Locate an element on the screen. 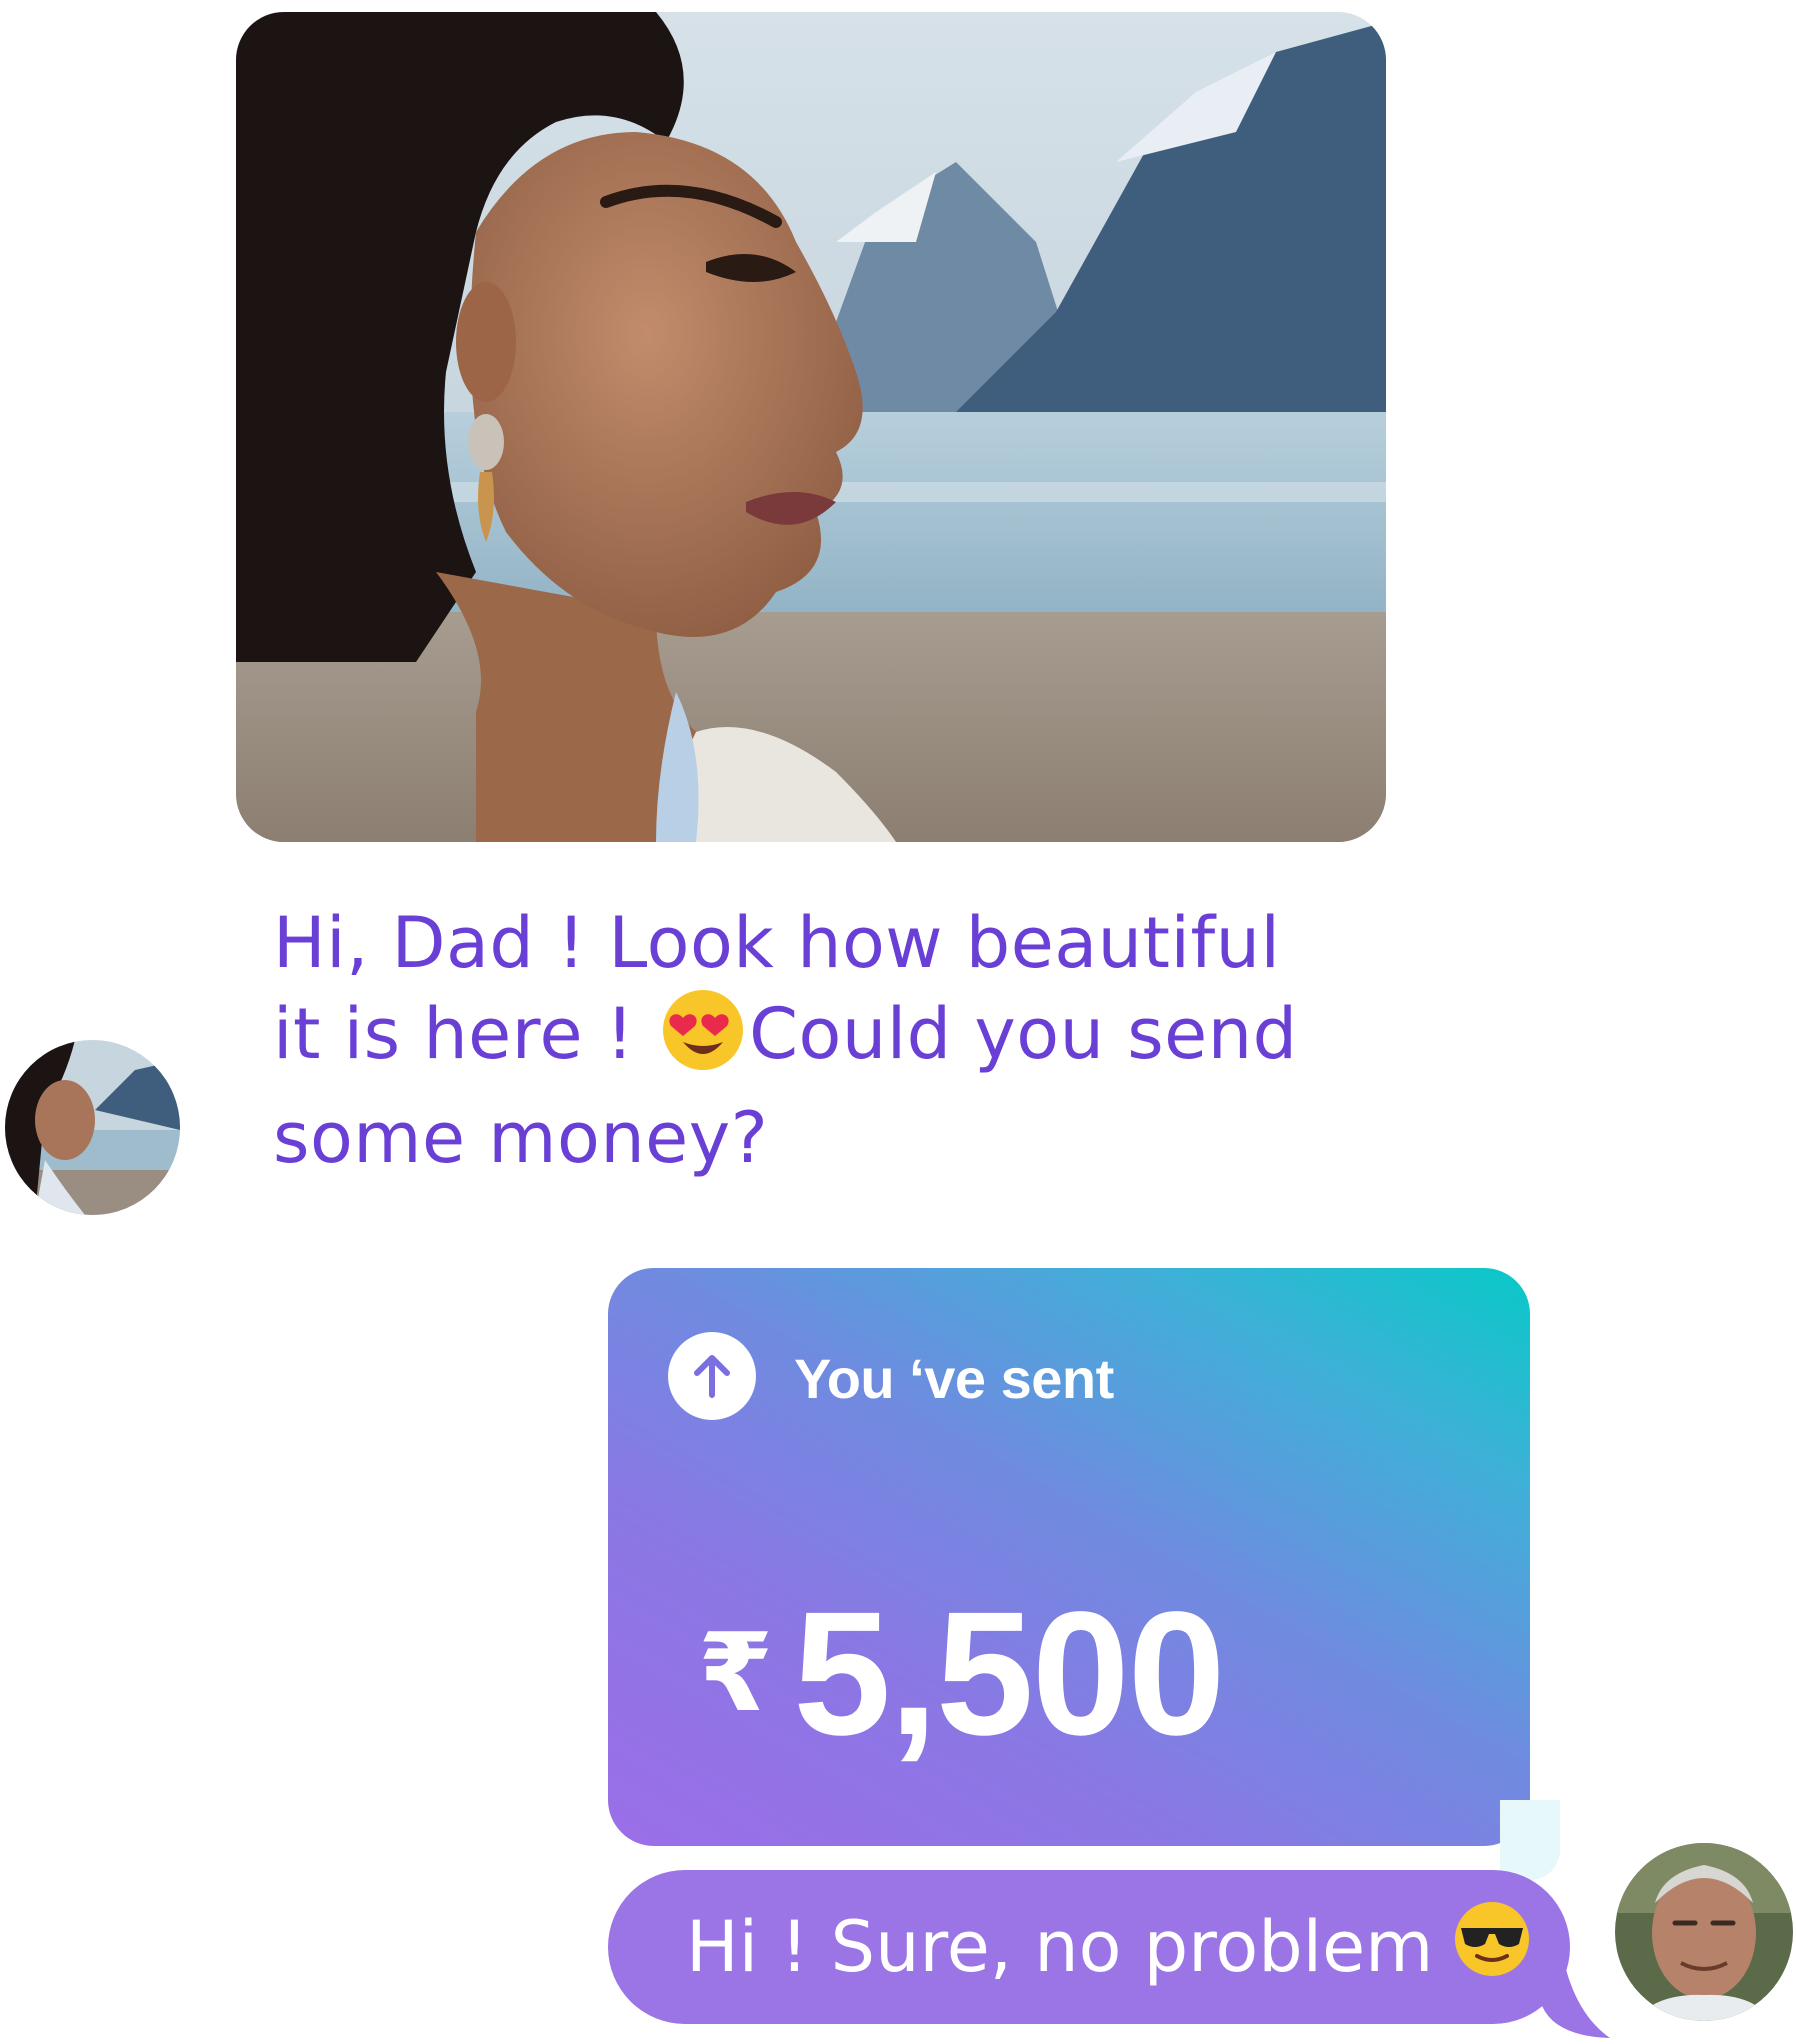 The image size is (1796, 2044). reply-text-row: Hi ! Sure, no problem is located at coordinates (1108, 1947).